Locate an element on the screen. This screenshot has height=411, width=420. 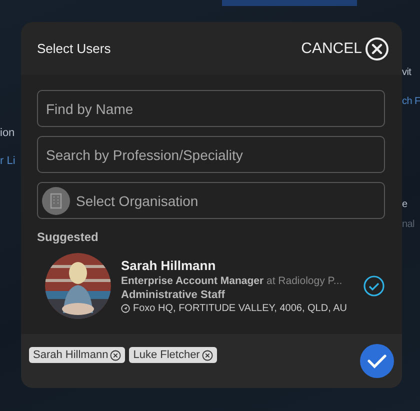
checked-icon is located at coordinates (374, 286).